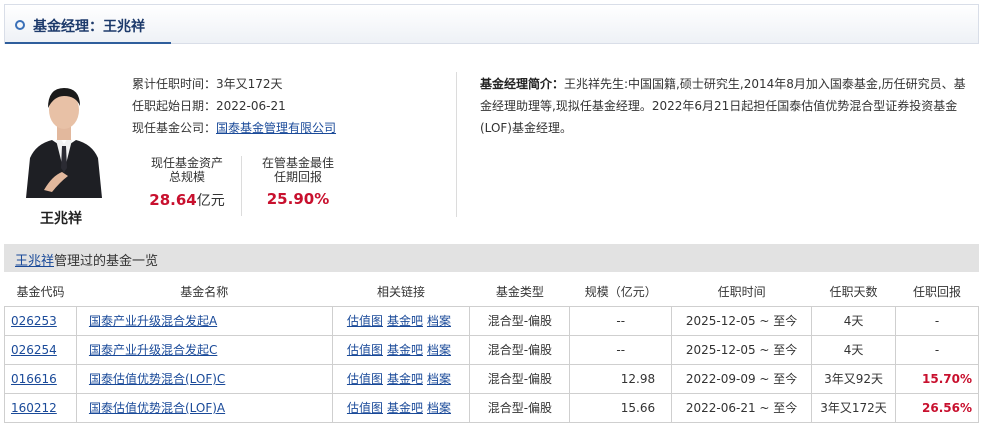 Image resolution: width=983 pixels, height=429 pixels. I want to click on fund-name-cell: 国泰估值优势混合(LOF)C, so click(204, 378).